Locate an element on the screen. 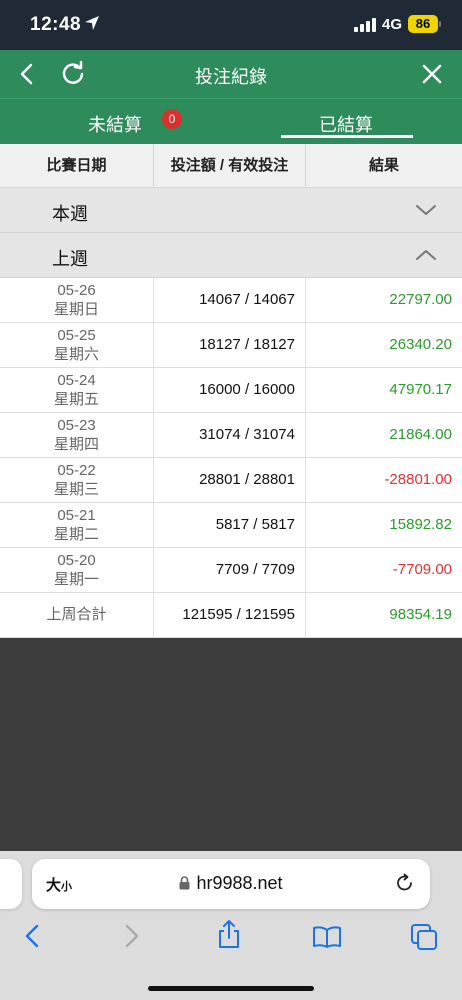  table-row: 05-22 星期三 28801 / 28801 -28801.00 is located at coordinates (231, 480).